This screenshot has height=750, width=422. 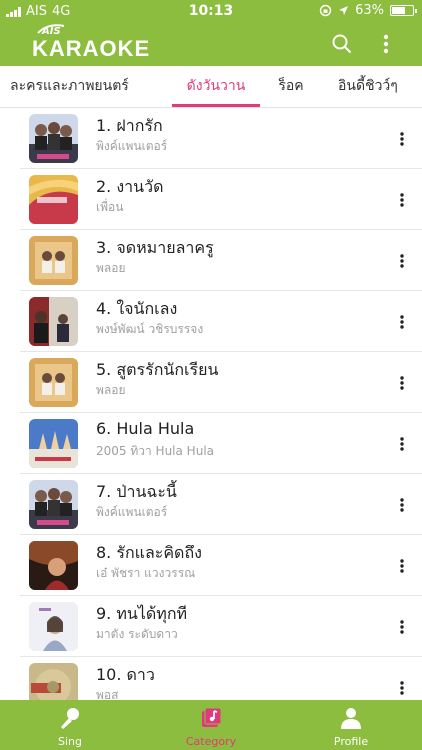 What do you see at coordinates (325, 10) in the screenshot?
I see `orientation-lock-icon` at bounding box center [325, 10].